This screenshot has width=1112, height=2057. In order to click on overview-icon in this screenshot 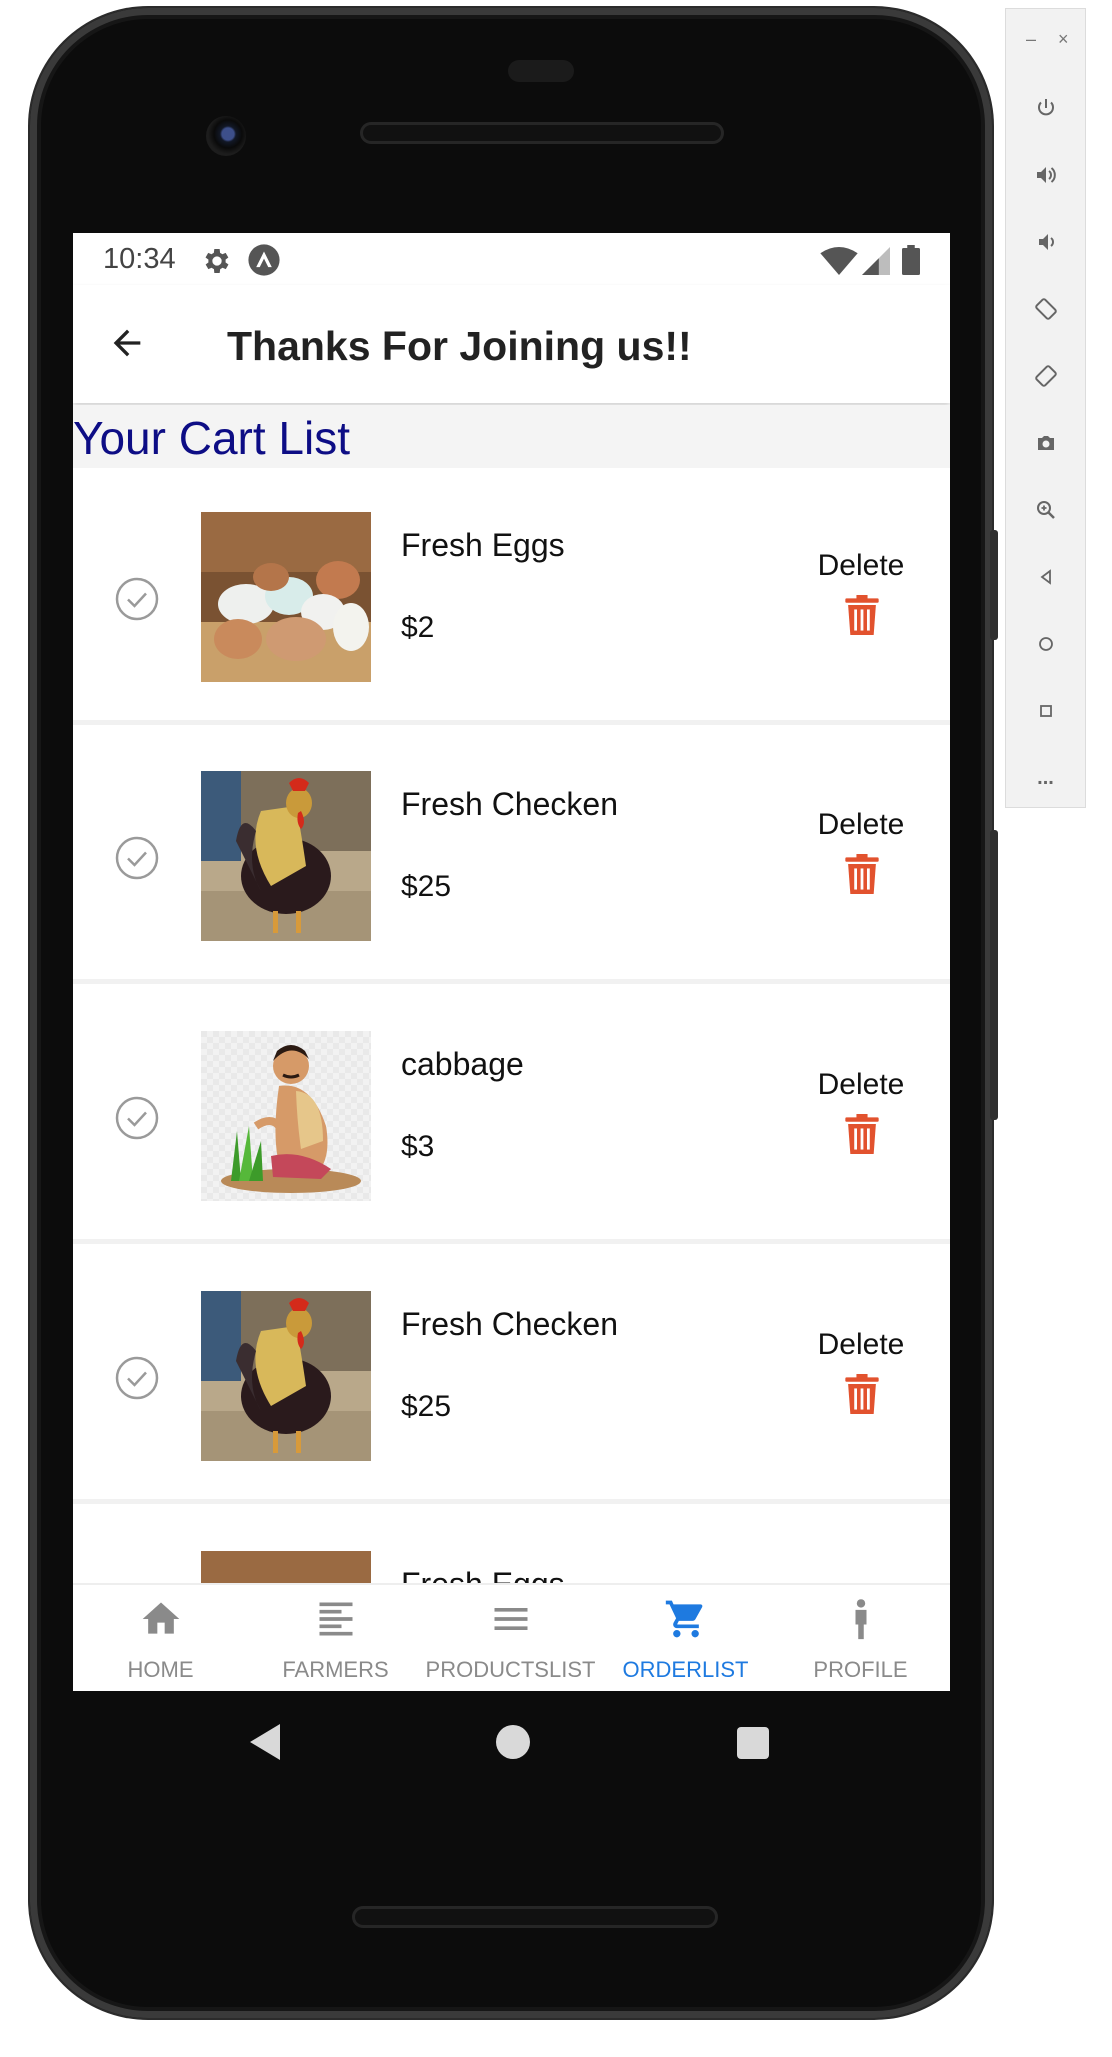, I will do `click(1045, 711)`.